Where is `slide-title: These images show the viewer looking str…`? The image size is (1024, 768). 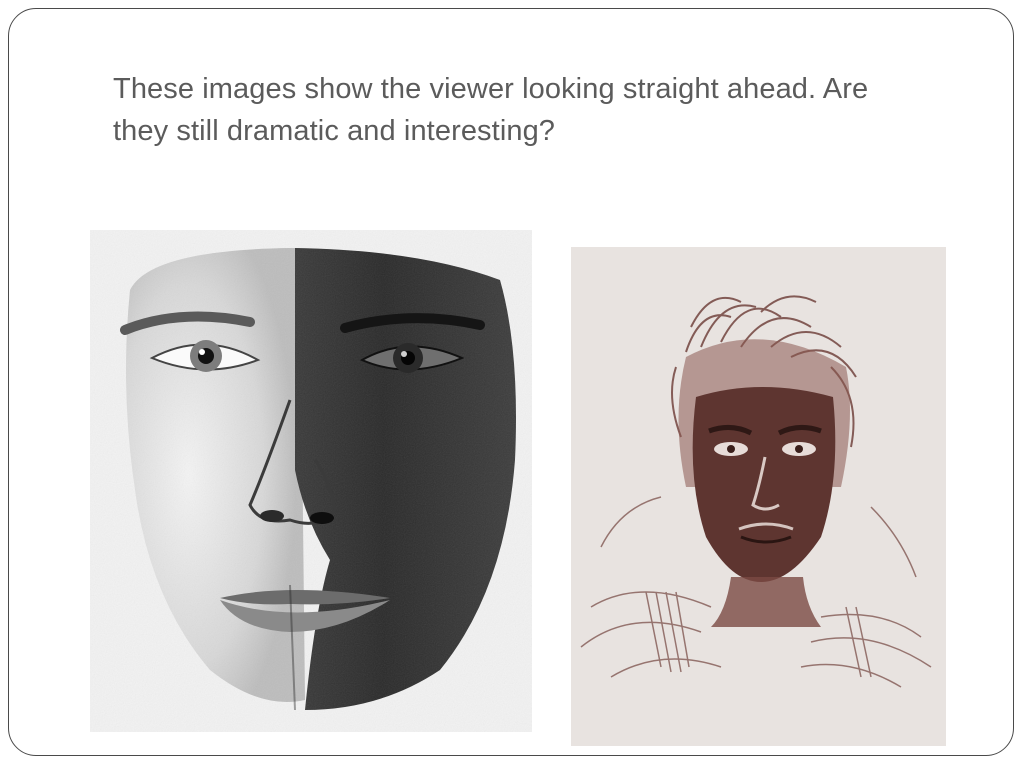 slide-title: These images show the viewer looking str… is located at coordinates (543, 110).